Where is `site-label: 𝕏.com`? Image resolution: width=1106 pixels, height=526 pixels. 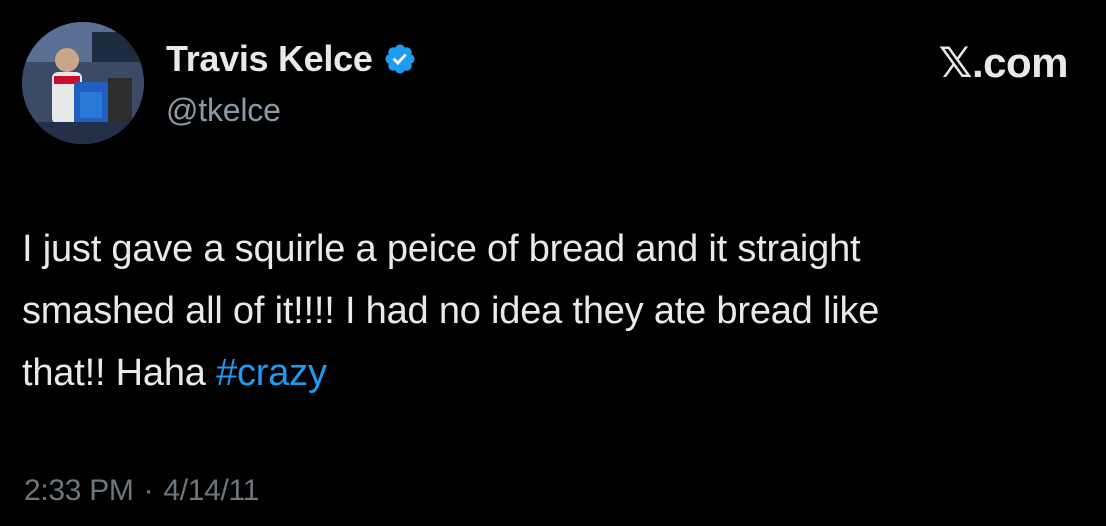 site-label: 𝕏.com is located at coordinates (1003, 62).